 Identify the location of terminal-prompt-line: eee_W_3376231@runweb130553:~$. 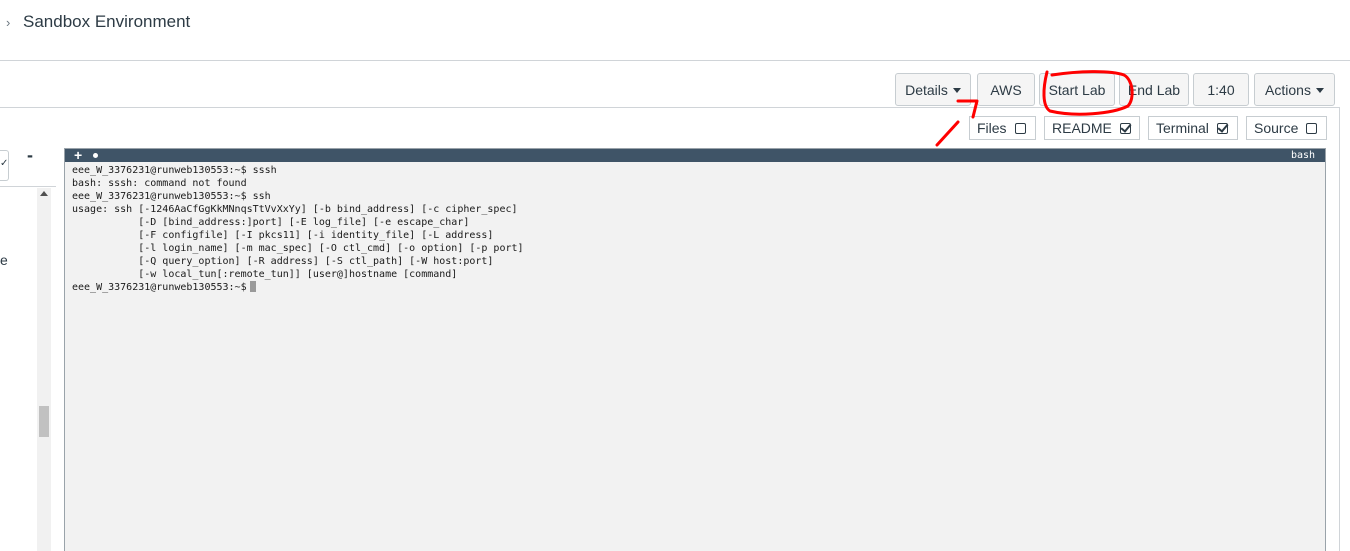
(164, 287).